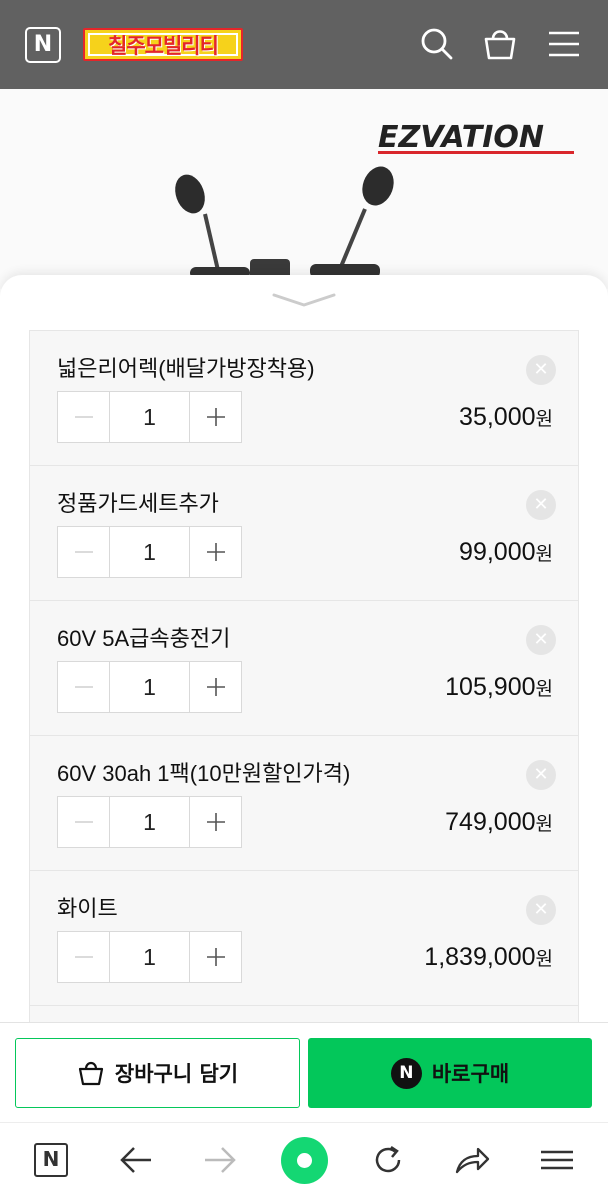 The image size is (608, 1200). Describe the element at coordinates (304, 938) in the screenshot. I see `option-item: 화이트 ✕ 1 1,839,000원` at that location.